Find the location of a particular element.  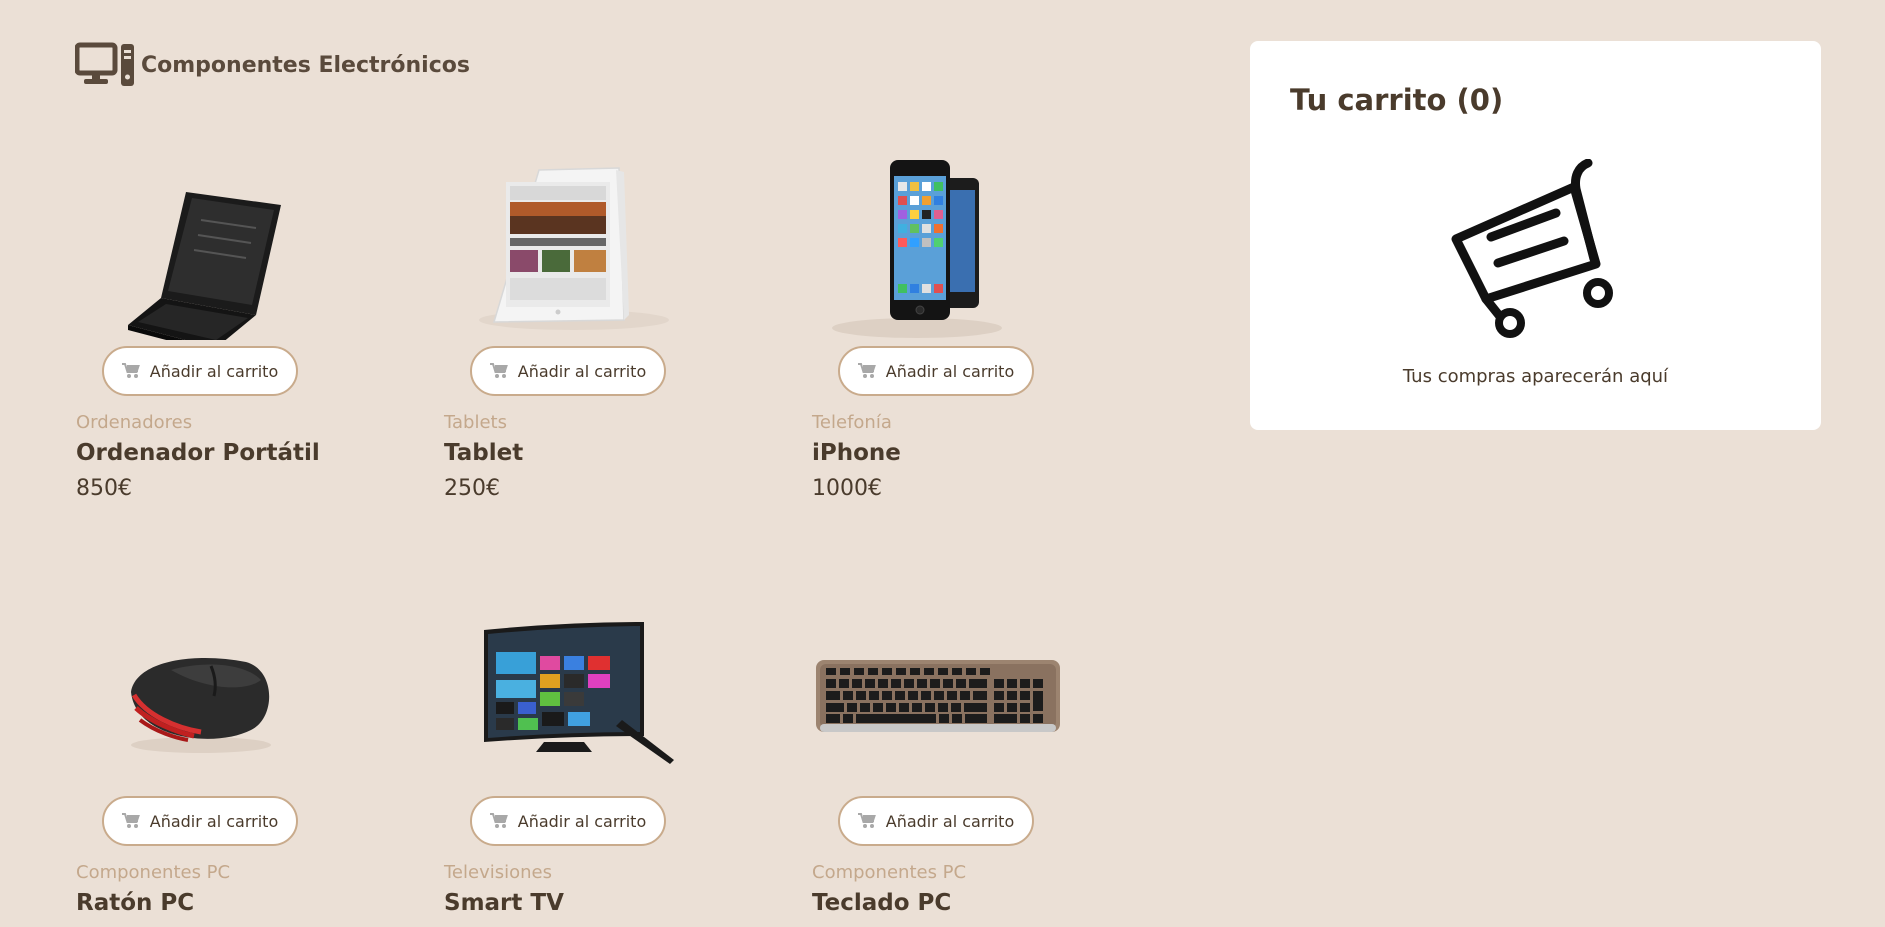

product-card: Añadir al carrito Televisiones Smart TV is located at coordinates (594, 763).